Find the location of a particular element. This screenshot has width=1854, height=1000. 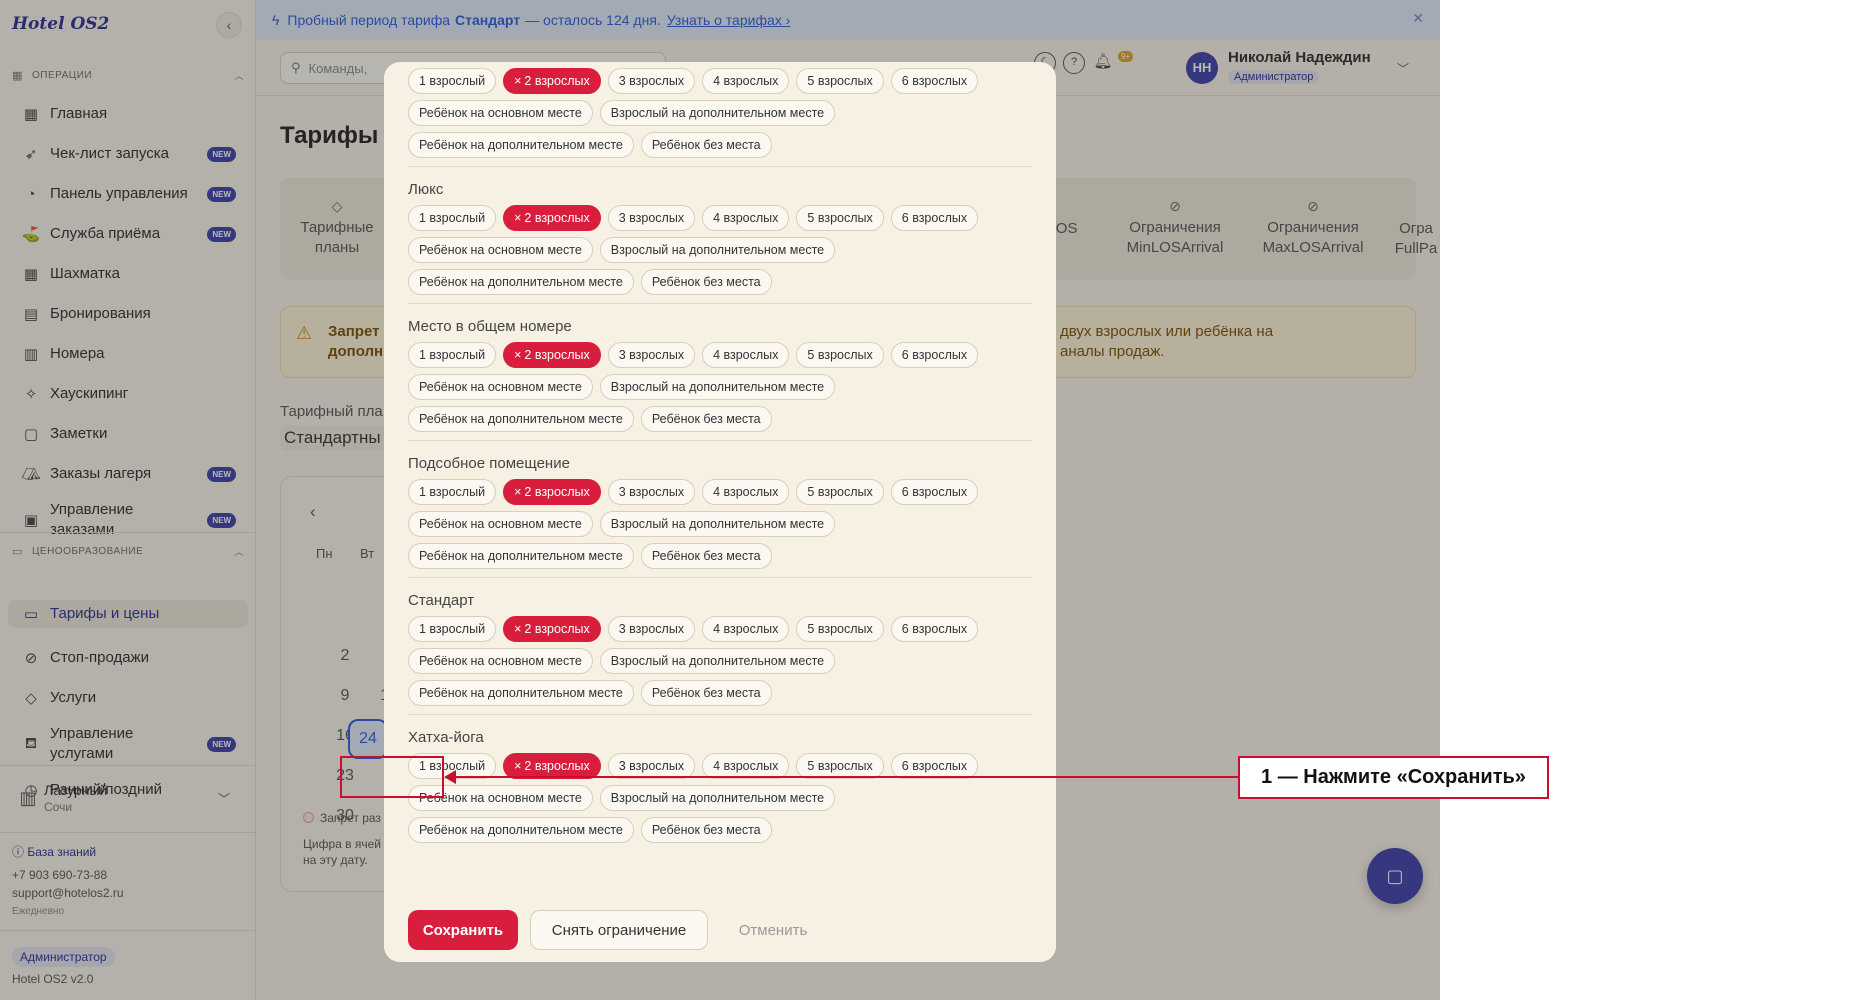

room-type-title: Люкс is located at coordinates (426, 189).